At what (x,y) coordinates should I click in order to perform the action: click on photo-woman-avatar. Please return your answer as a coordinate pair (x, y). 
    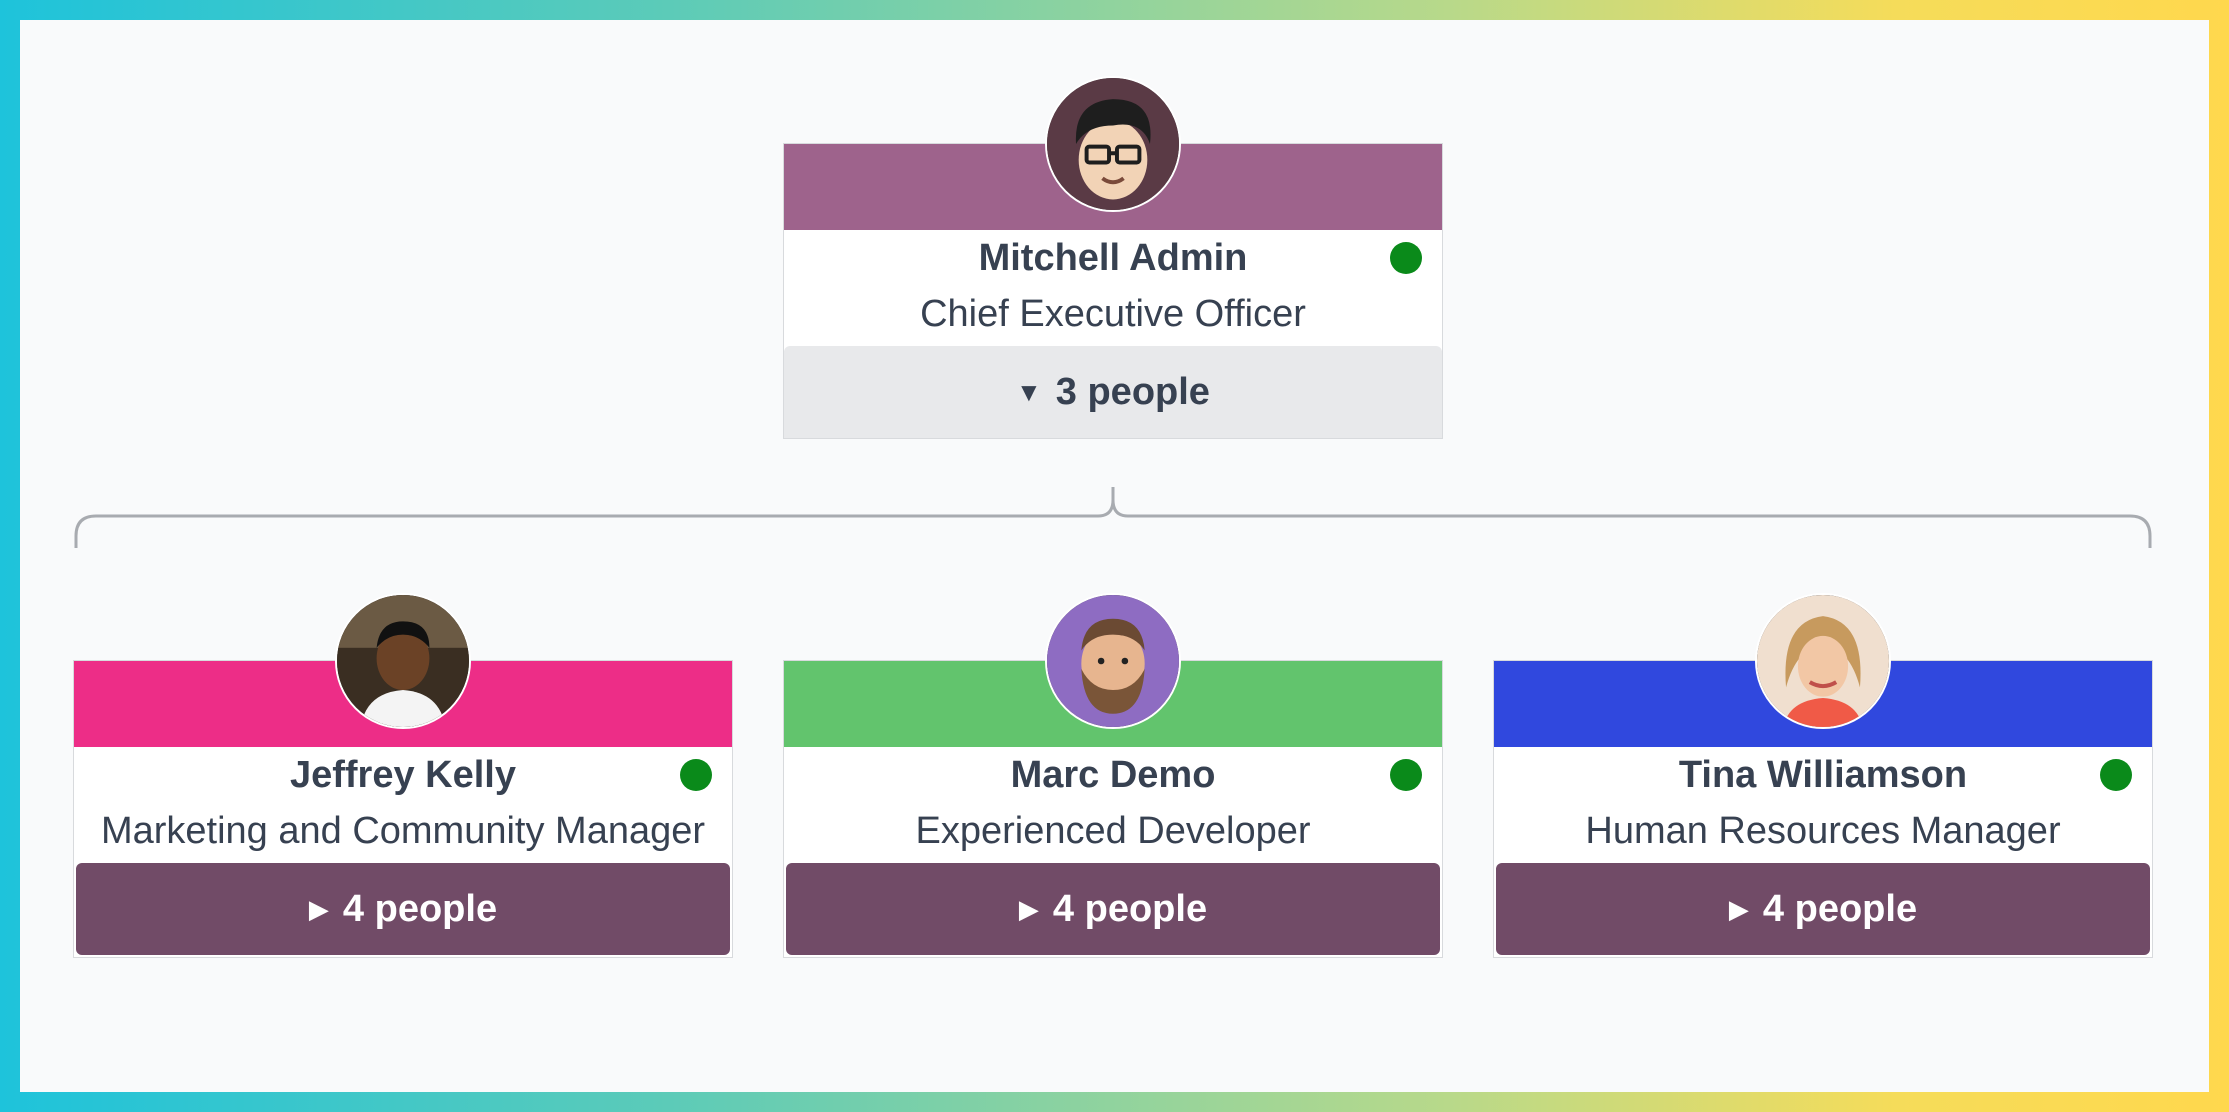
    Looking at the image, I should click on (1823, 661).